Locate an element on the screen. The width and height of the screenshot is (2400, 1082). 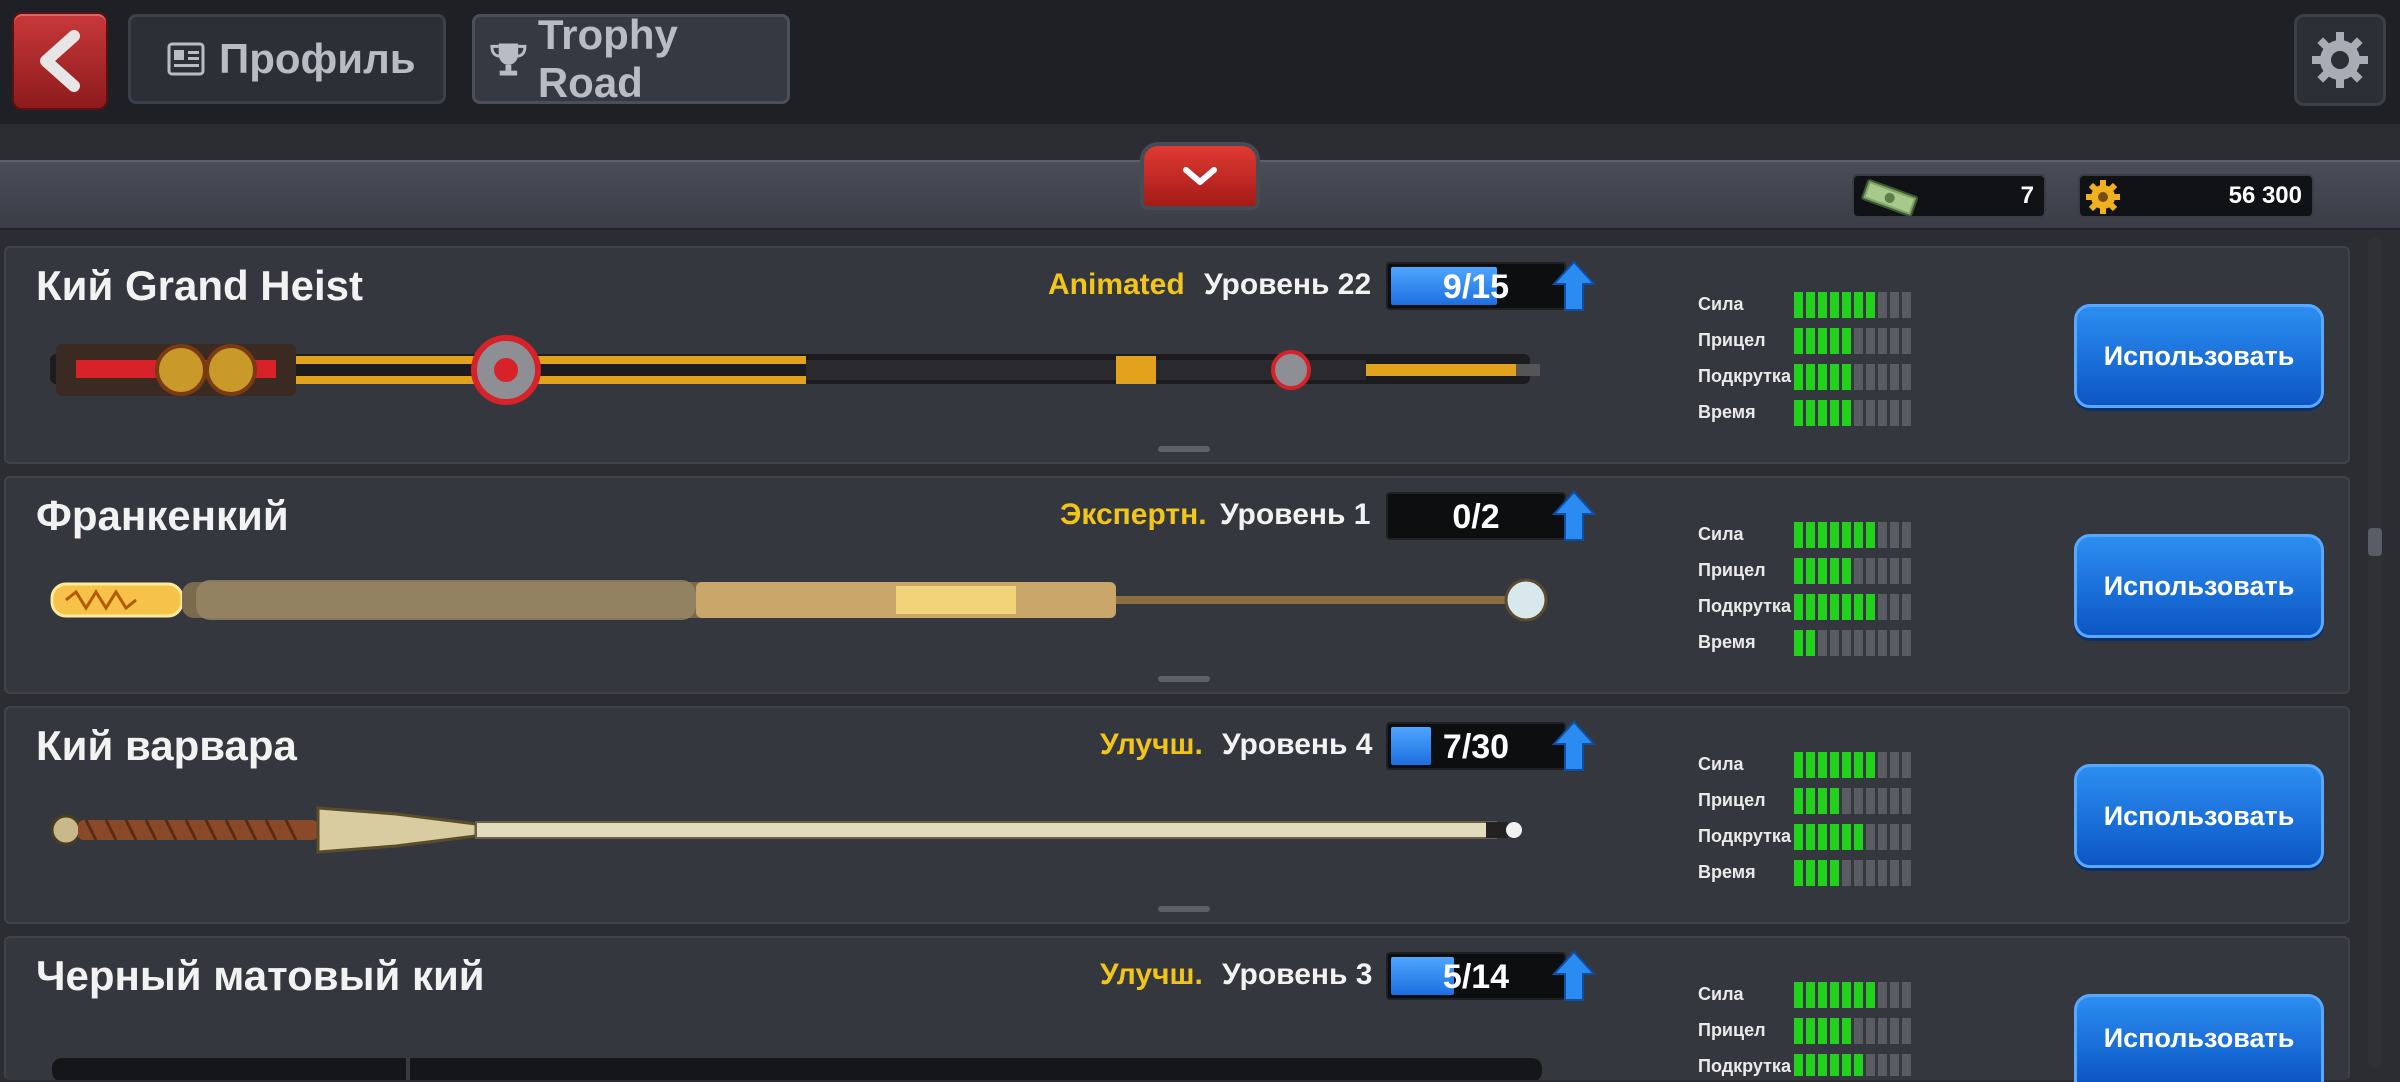
tab-trophy-road: Trophy Road is located at coordinates (631, 58).